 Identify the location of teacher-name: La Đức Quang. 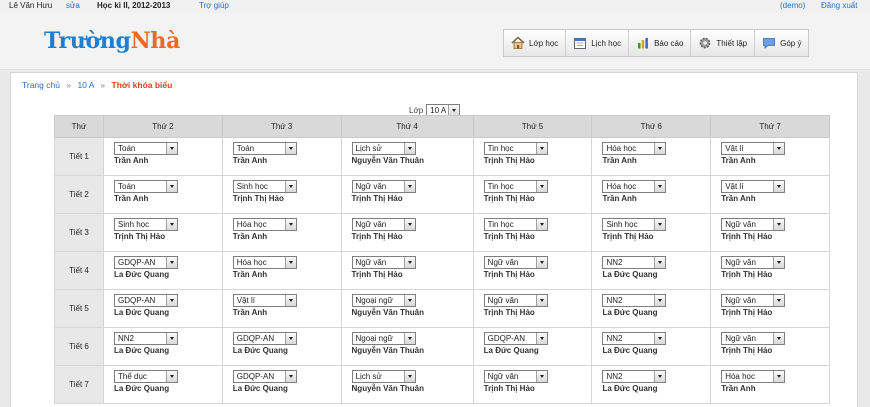
(630, 312).